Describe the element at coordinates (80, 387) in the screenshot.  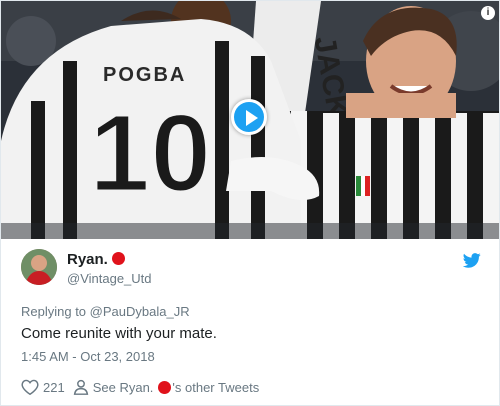
I see `person-icon` at that location.